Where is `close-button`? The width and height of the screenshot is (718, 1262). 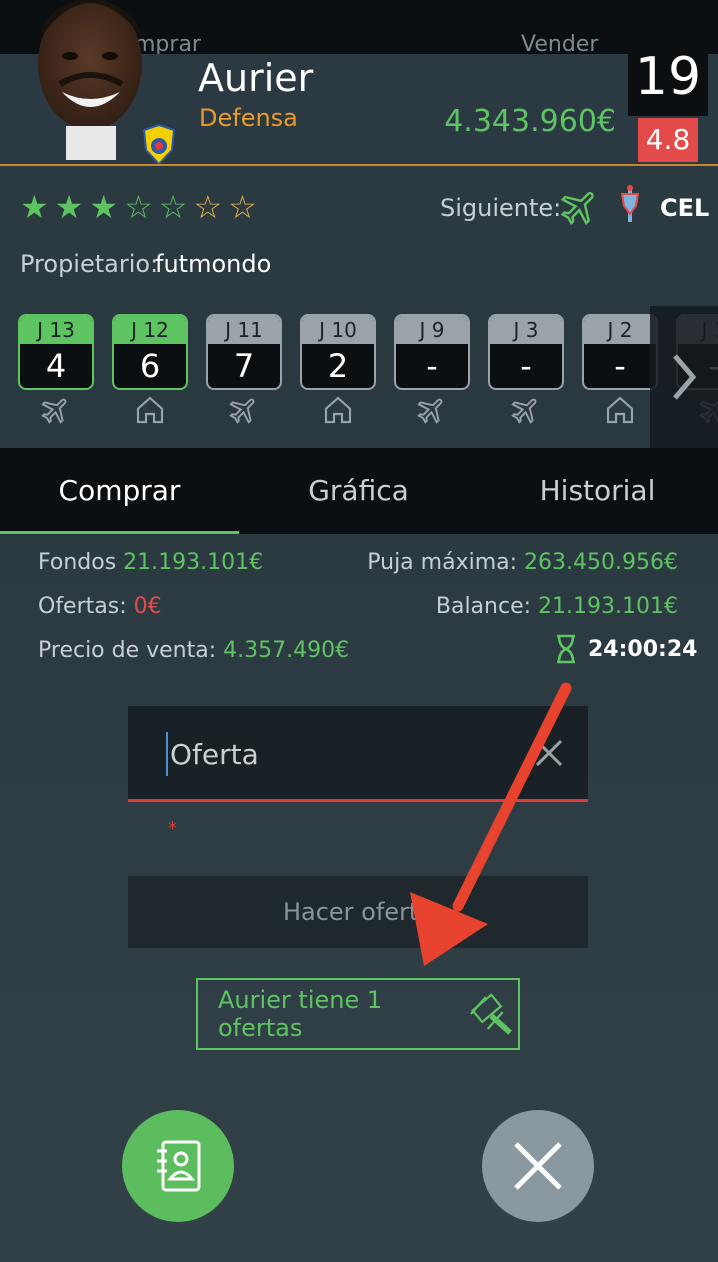
close-button is located at coordinates (538, 1166).